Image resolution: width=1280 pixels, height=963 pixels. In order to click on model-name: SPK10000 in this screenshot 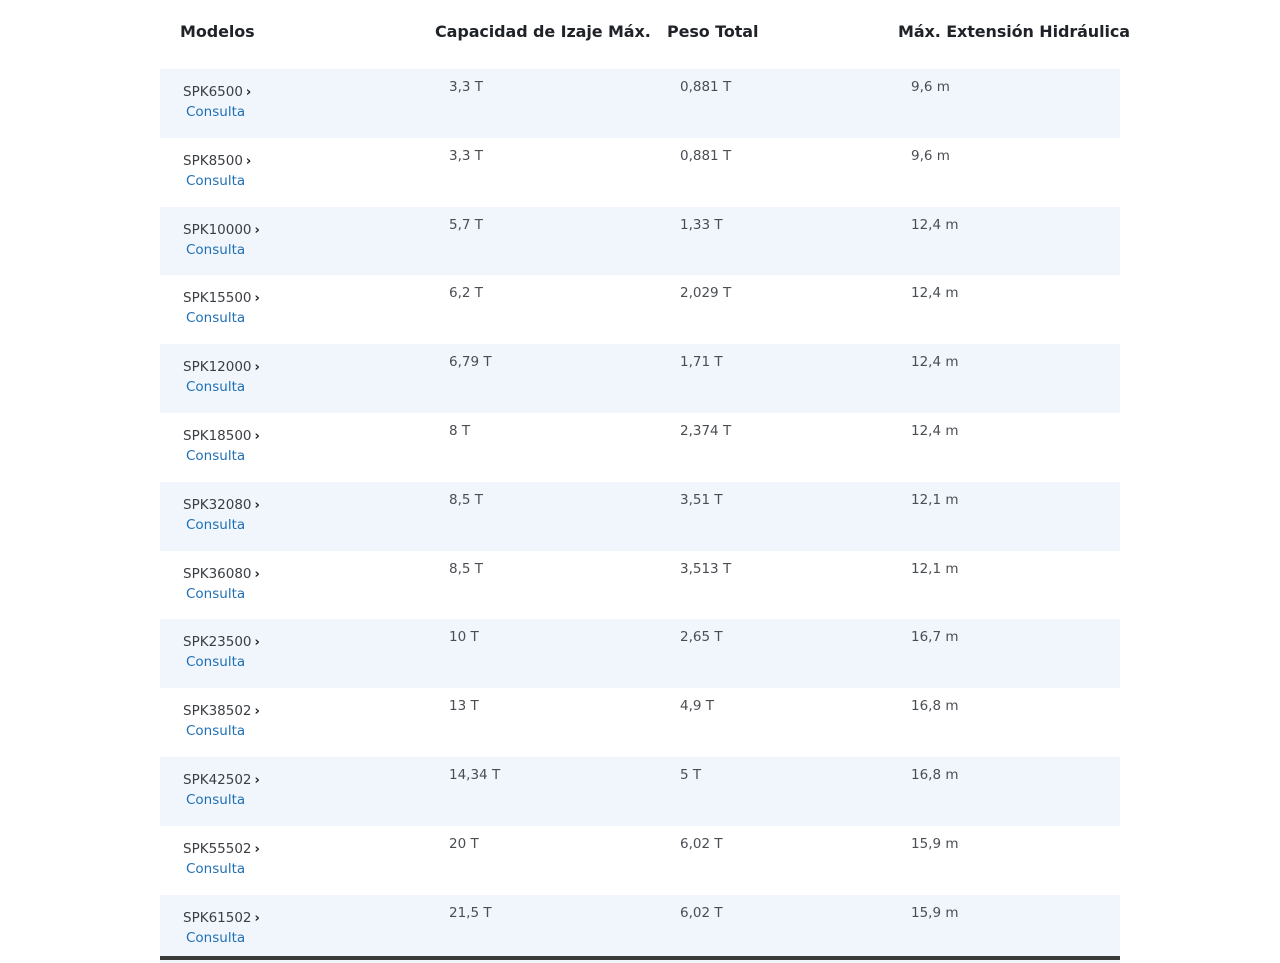, I will do `click(217, 229)`.